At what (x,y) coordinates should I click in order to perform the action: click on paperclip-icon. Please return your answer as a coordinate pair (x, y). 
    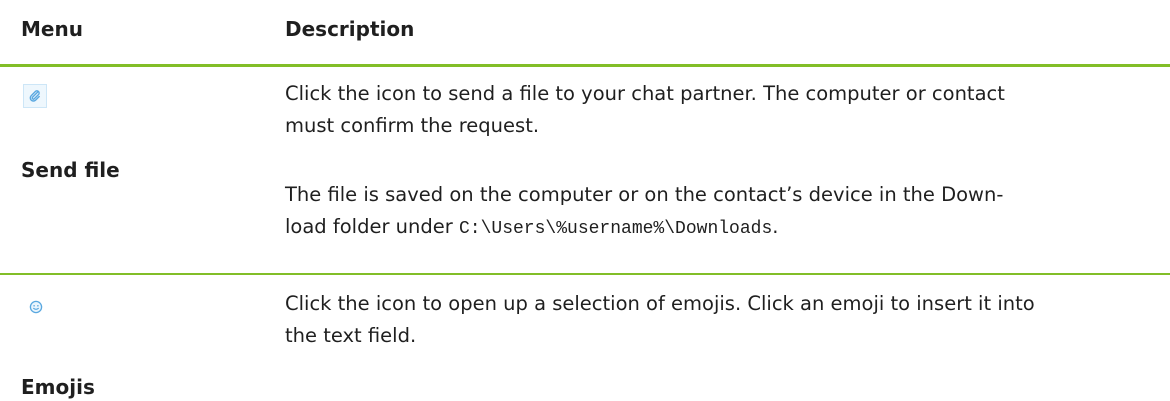
    Looking at the image, I should click on (35, 96).